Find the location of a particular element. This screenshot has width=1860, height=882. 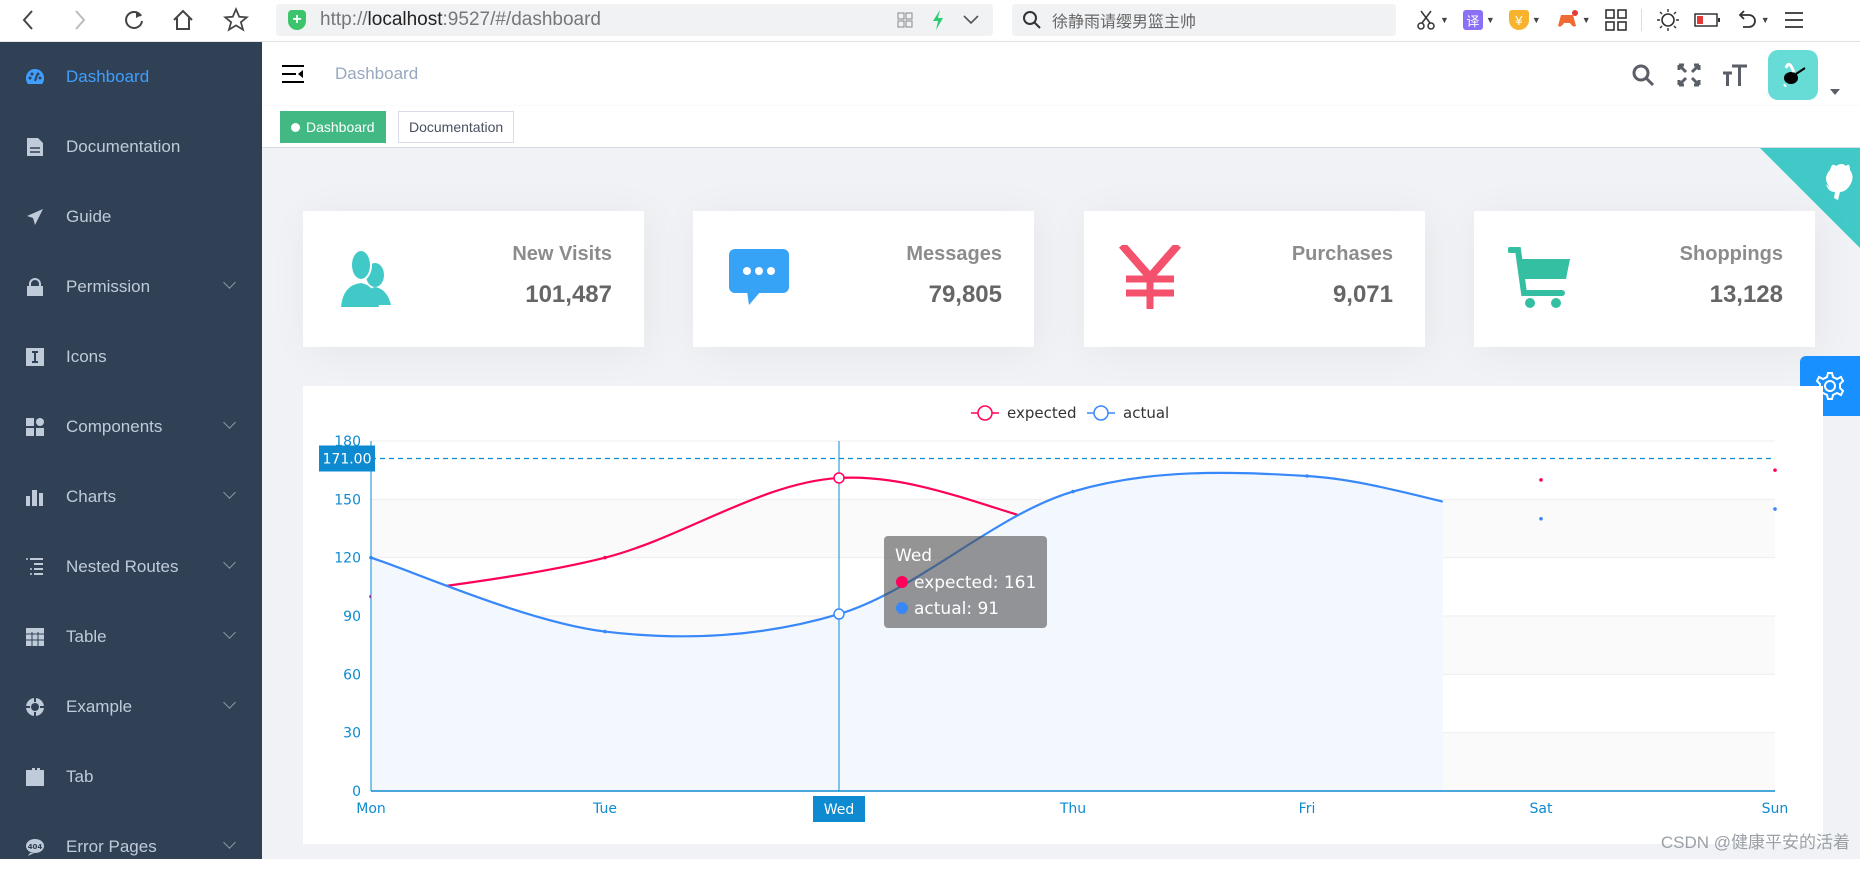

avatar-image-icon is located at coordinates (1794, 75).